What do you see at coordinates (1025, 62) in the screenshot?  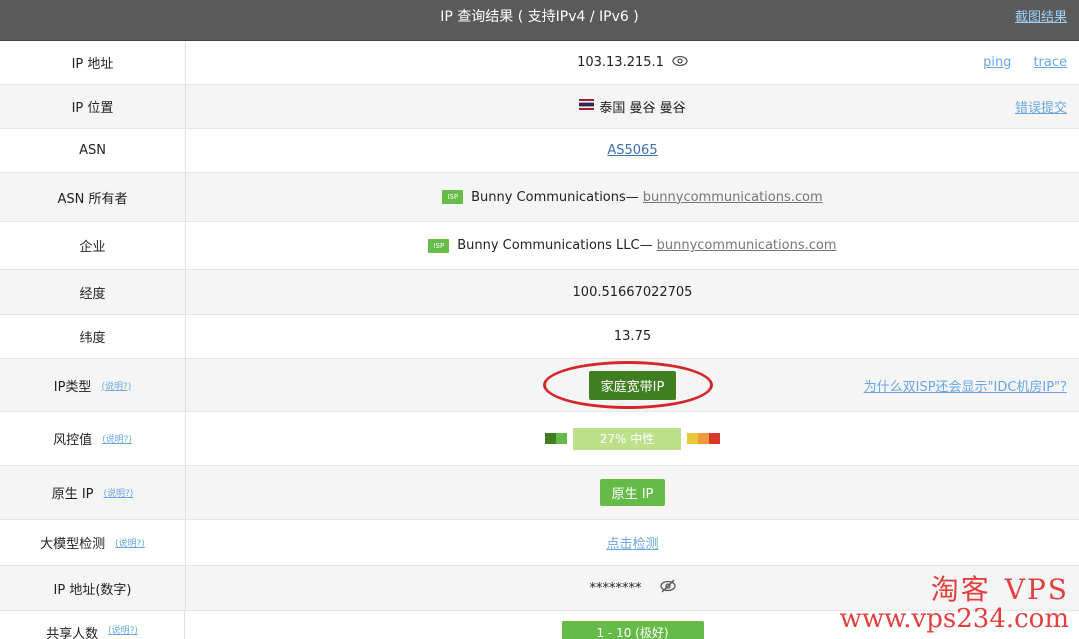 I see `ip-actions: ping trace` at bounding box center [1025, 62].